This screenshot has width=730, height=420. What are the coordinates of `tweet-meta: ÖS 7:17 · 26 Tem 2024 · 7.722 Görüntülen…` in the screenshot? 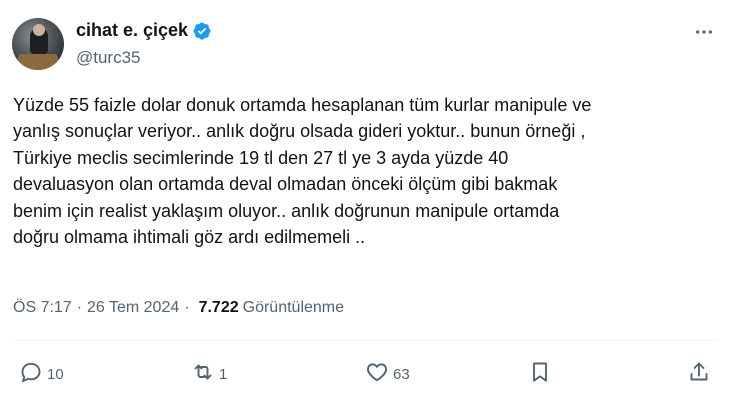 It's located at (178, 308).